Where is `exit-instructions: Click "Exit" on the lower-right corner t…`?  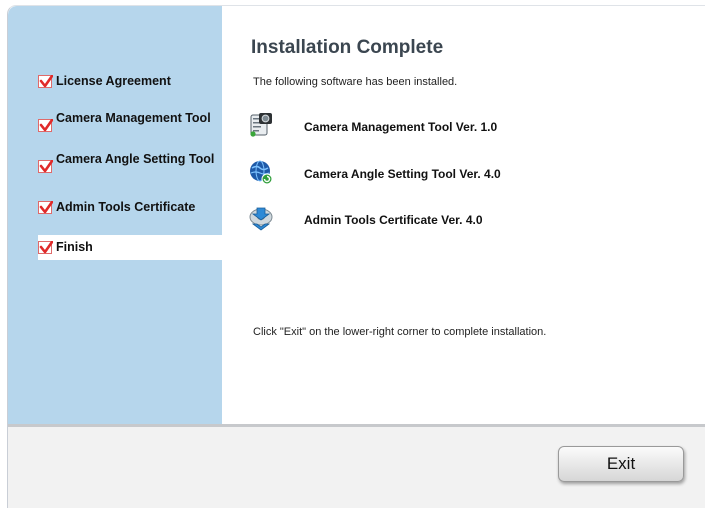
exit-instructions: Click "Exit" on the lower-right corner t… is located at coordinates (400, 332).